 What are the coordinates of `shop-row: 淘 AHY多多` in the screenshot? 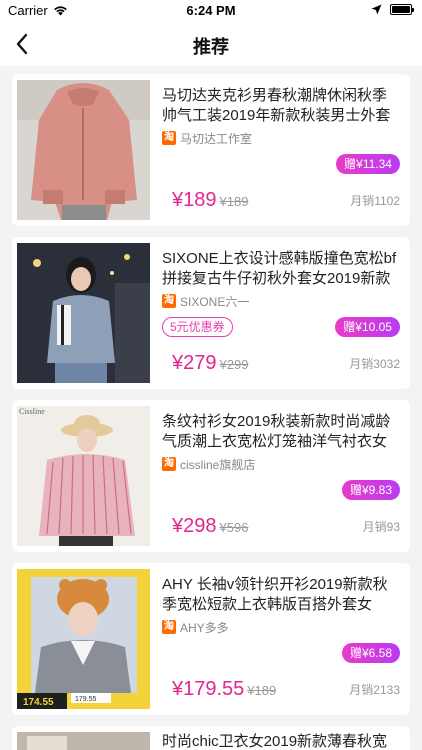 It's located at (281, 627).